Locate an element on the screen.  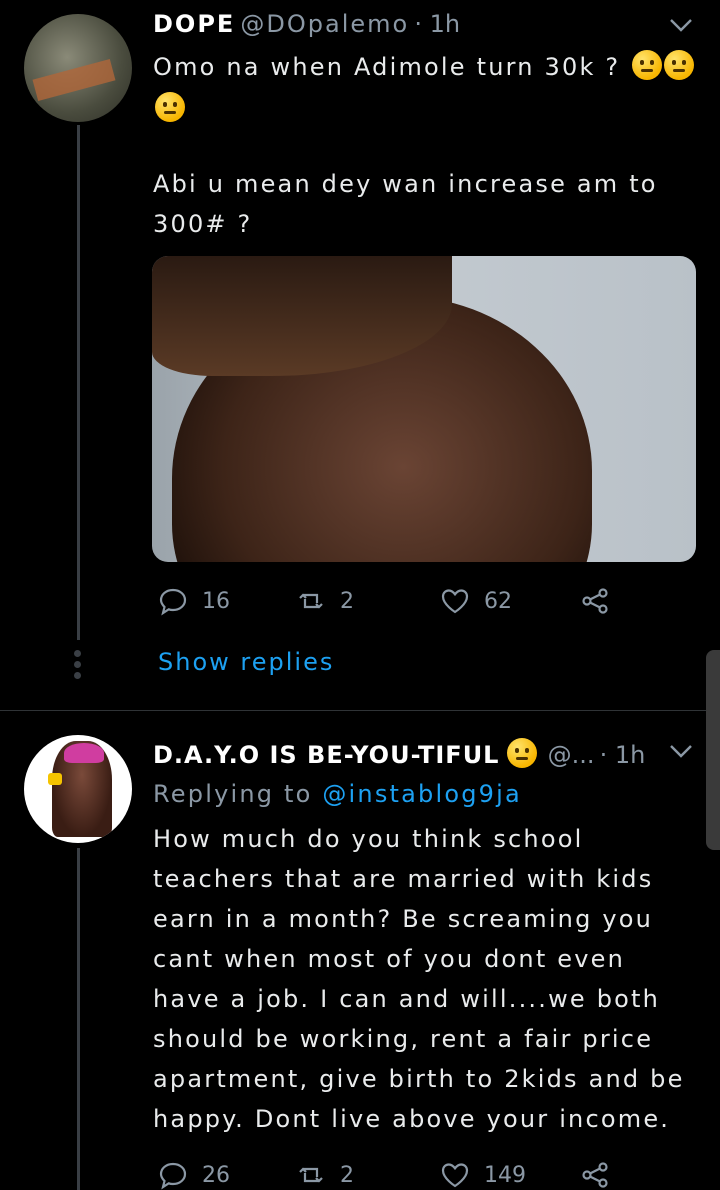
tweet-header: DOPE @DOpalemo · 1h is located at coordinates (306, 24).